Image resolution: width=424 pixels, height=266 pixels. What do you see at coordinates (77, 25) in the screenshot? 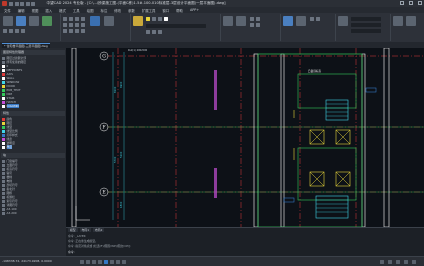
I see `offset-icon` at bounding box center [77, 25].